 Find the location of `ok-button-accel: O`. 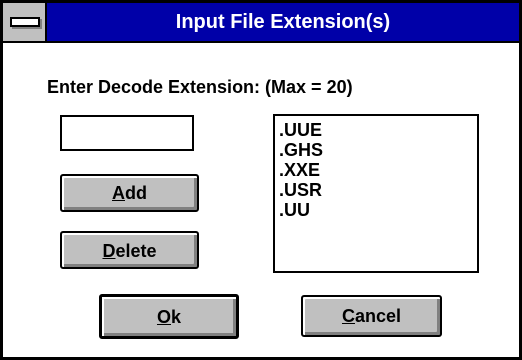

ok-button-accel: O is located at coordinates (163, 317).